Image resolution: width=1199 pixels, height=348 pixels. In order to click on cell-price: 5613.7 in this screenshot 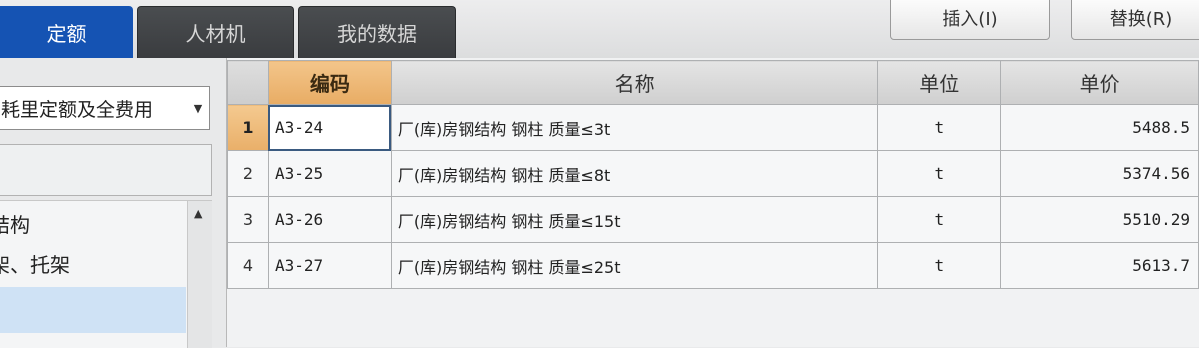, I will do `click(1099, 265)`.